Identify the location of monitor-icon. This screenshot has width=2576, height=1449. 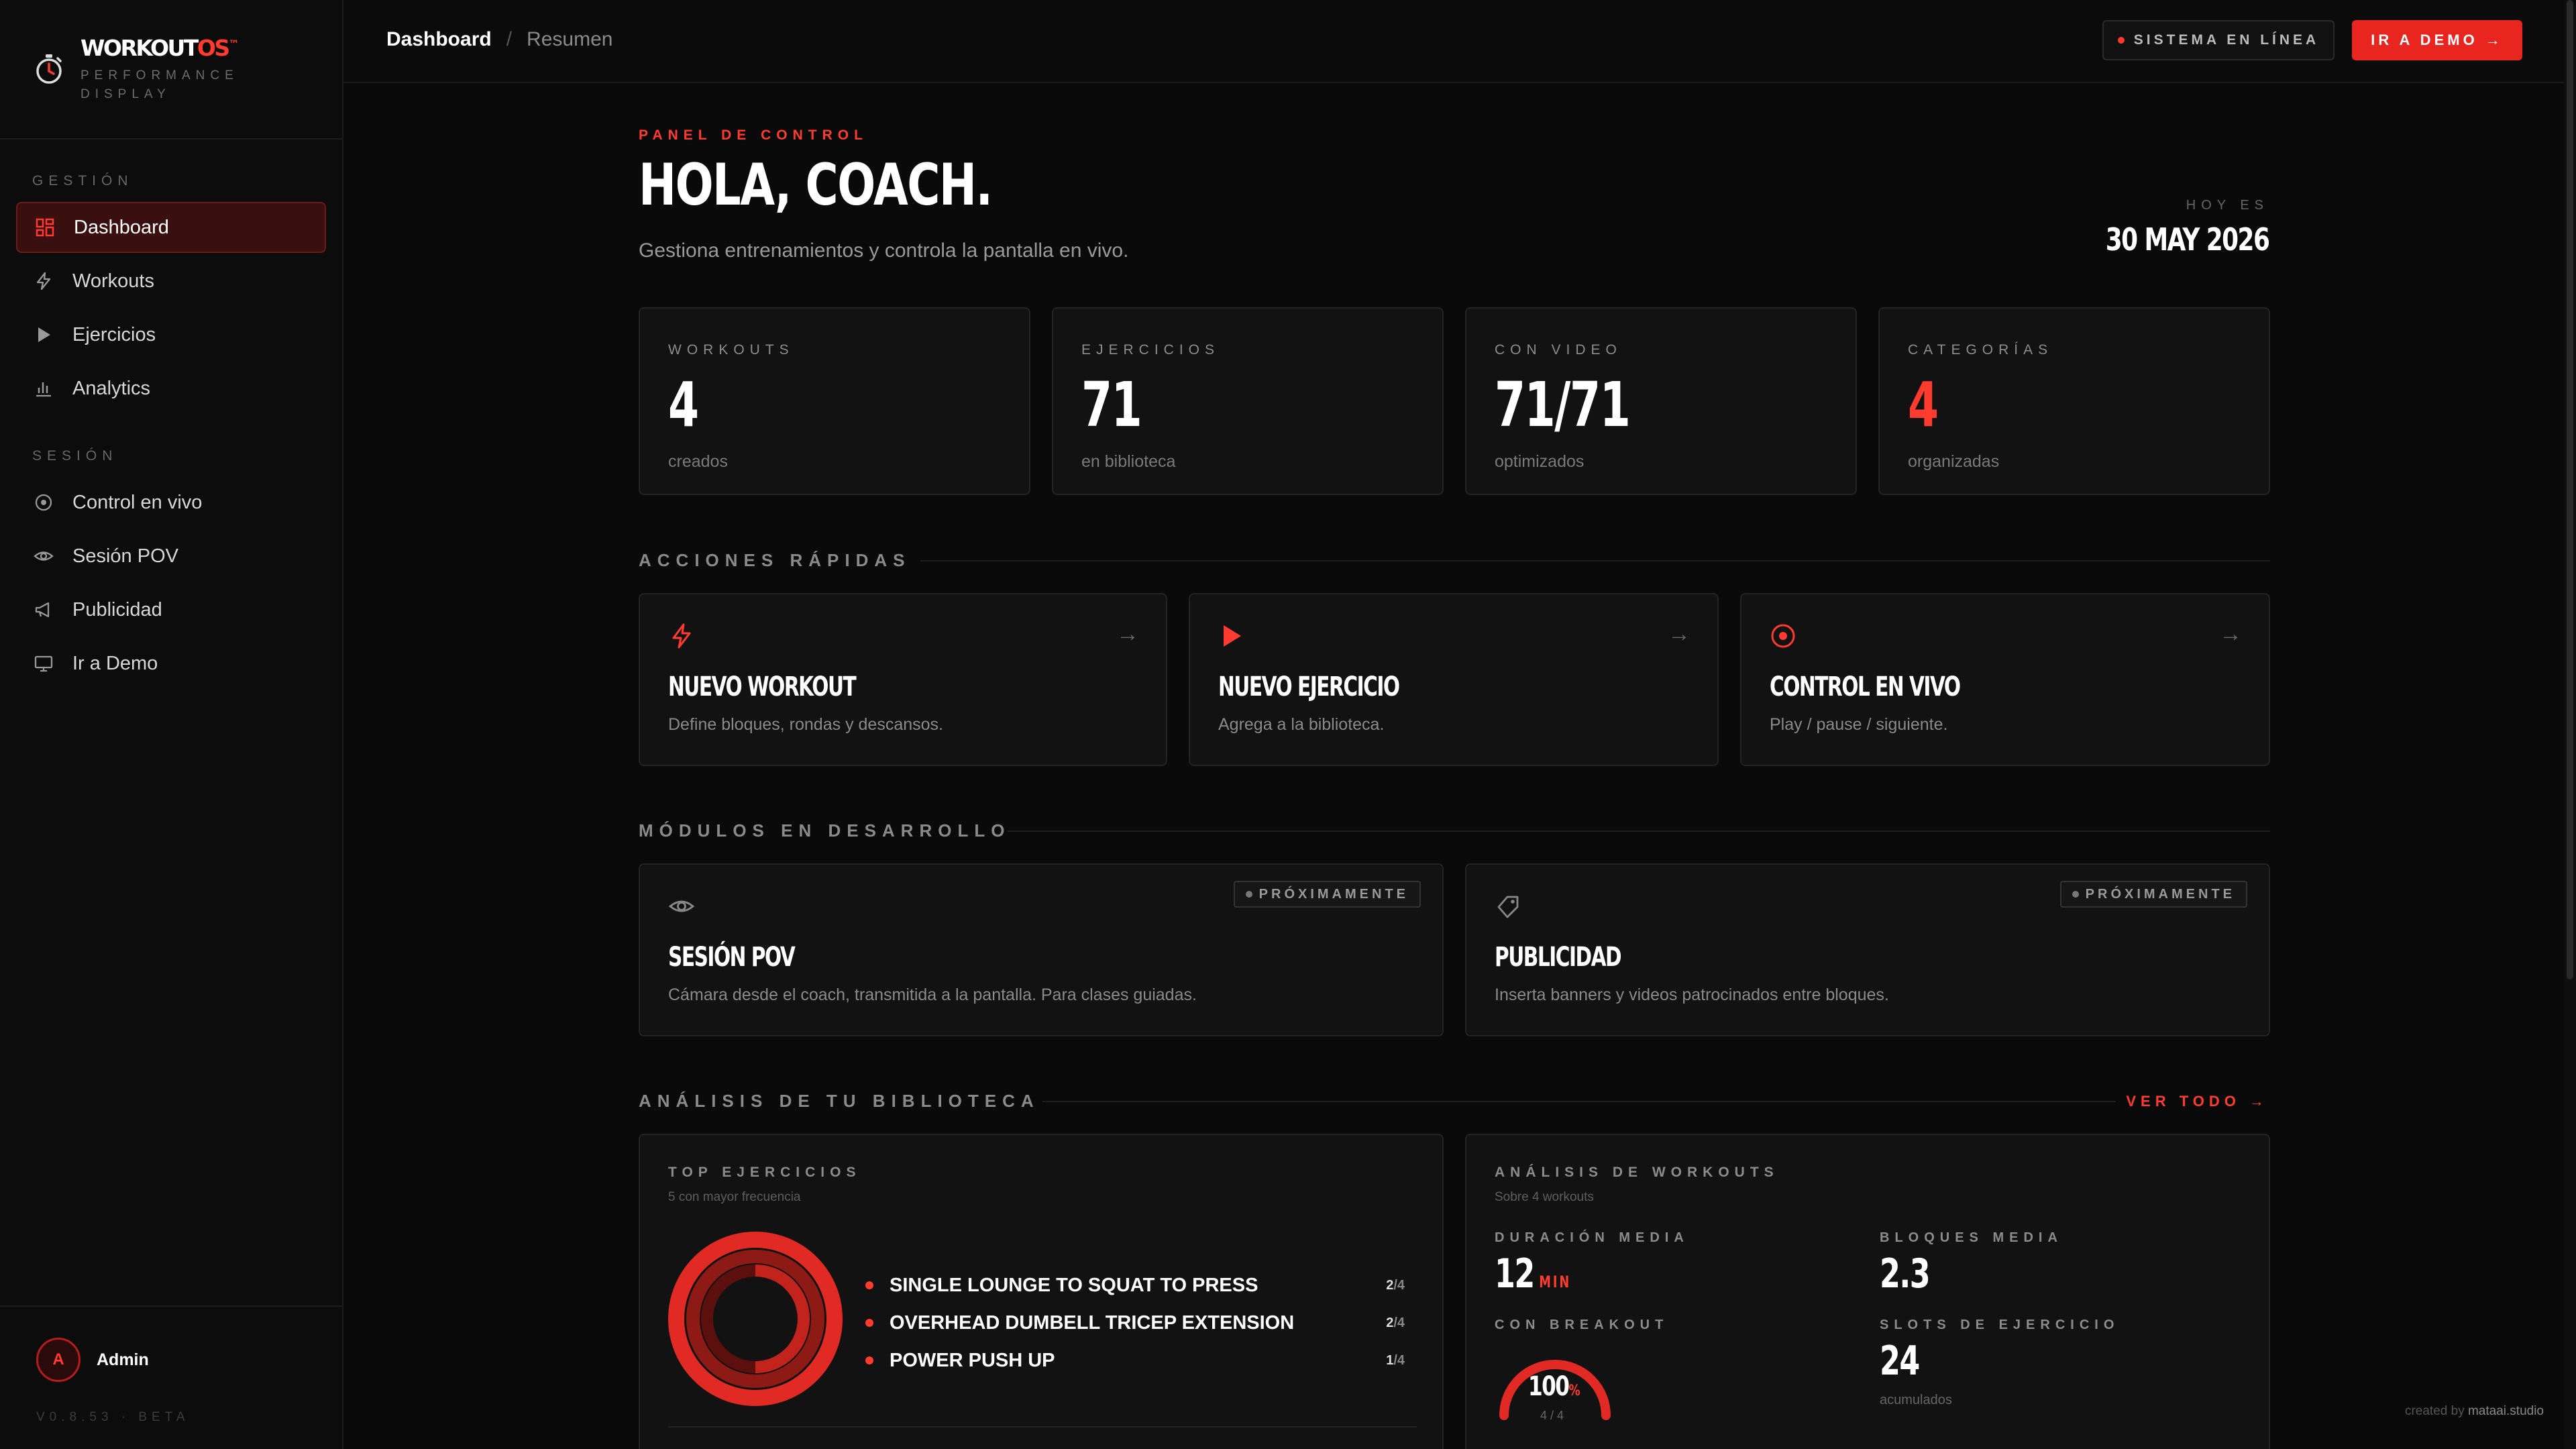
(43, 663).